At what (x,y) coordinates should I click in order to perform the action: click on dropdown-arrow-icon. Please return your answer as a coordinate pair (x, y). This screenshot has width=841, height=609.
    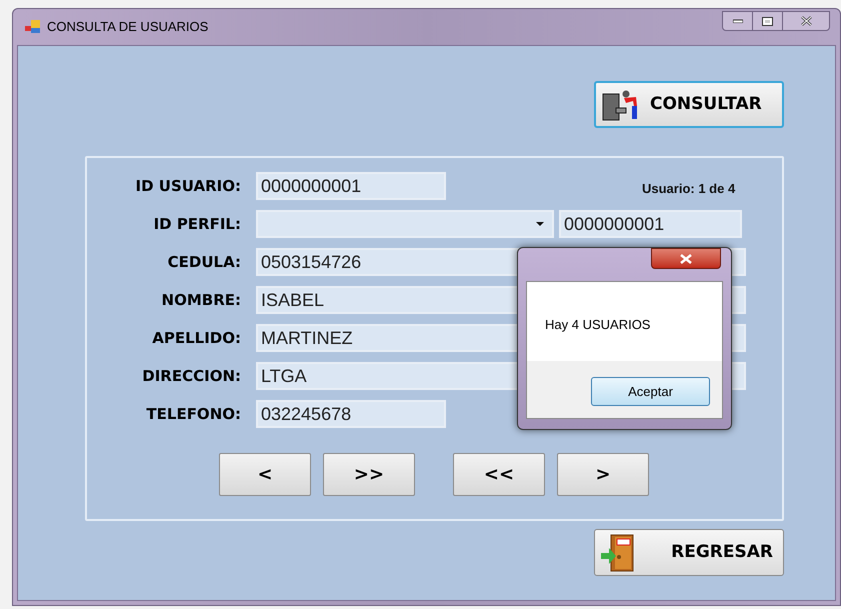
    Looking at the image, I should click on (540, 224).